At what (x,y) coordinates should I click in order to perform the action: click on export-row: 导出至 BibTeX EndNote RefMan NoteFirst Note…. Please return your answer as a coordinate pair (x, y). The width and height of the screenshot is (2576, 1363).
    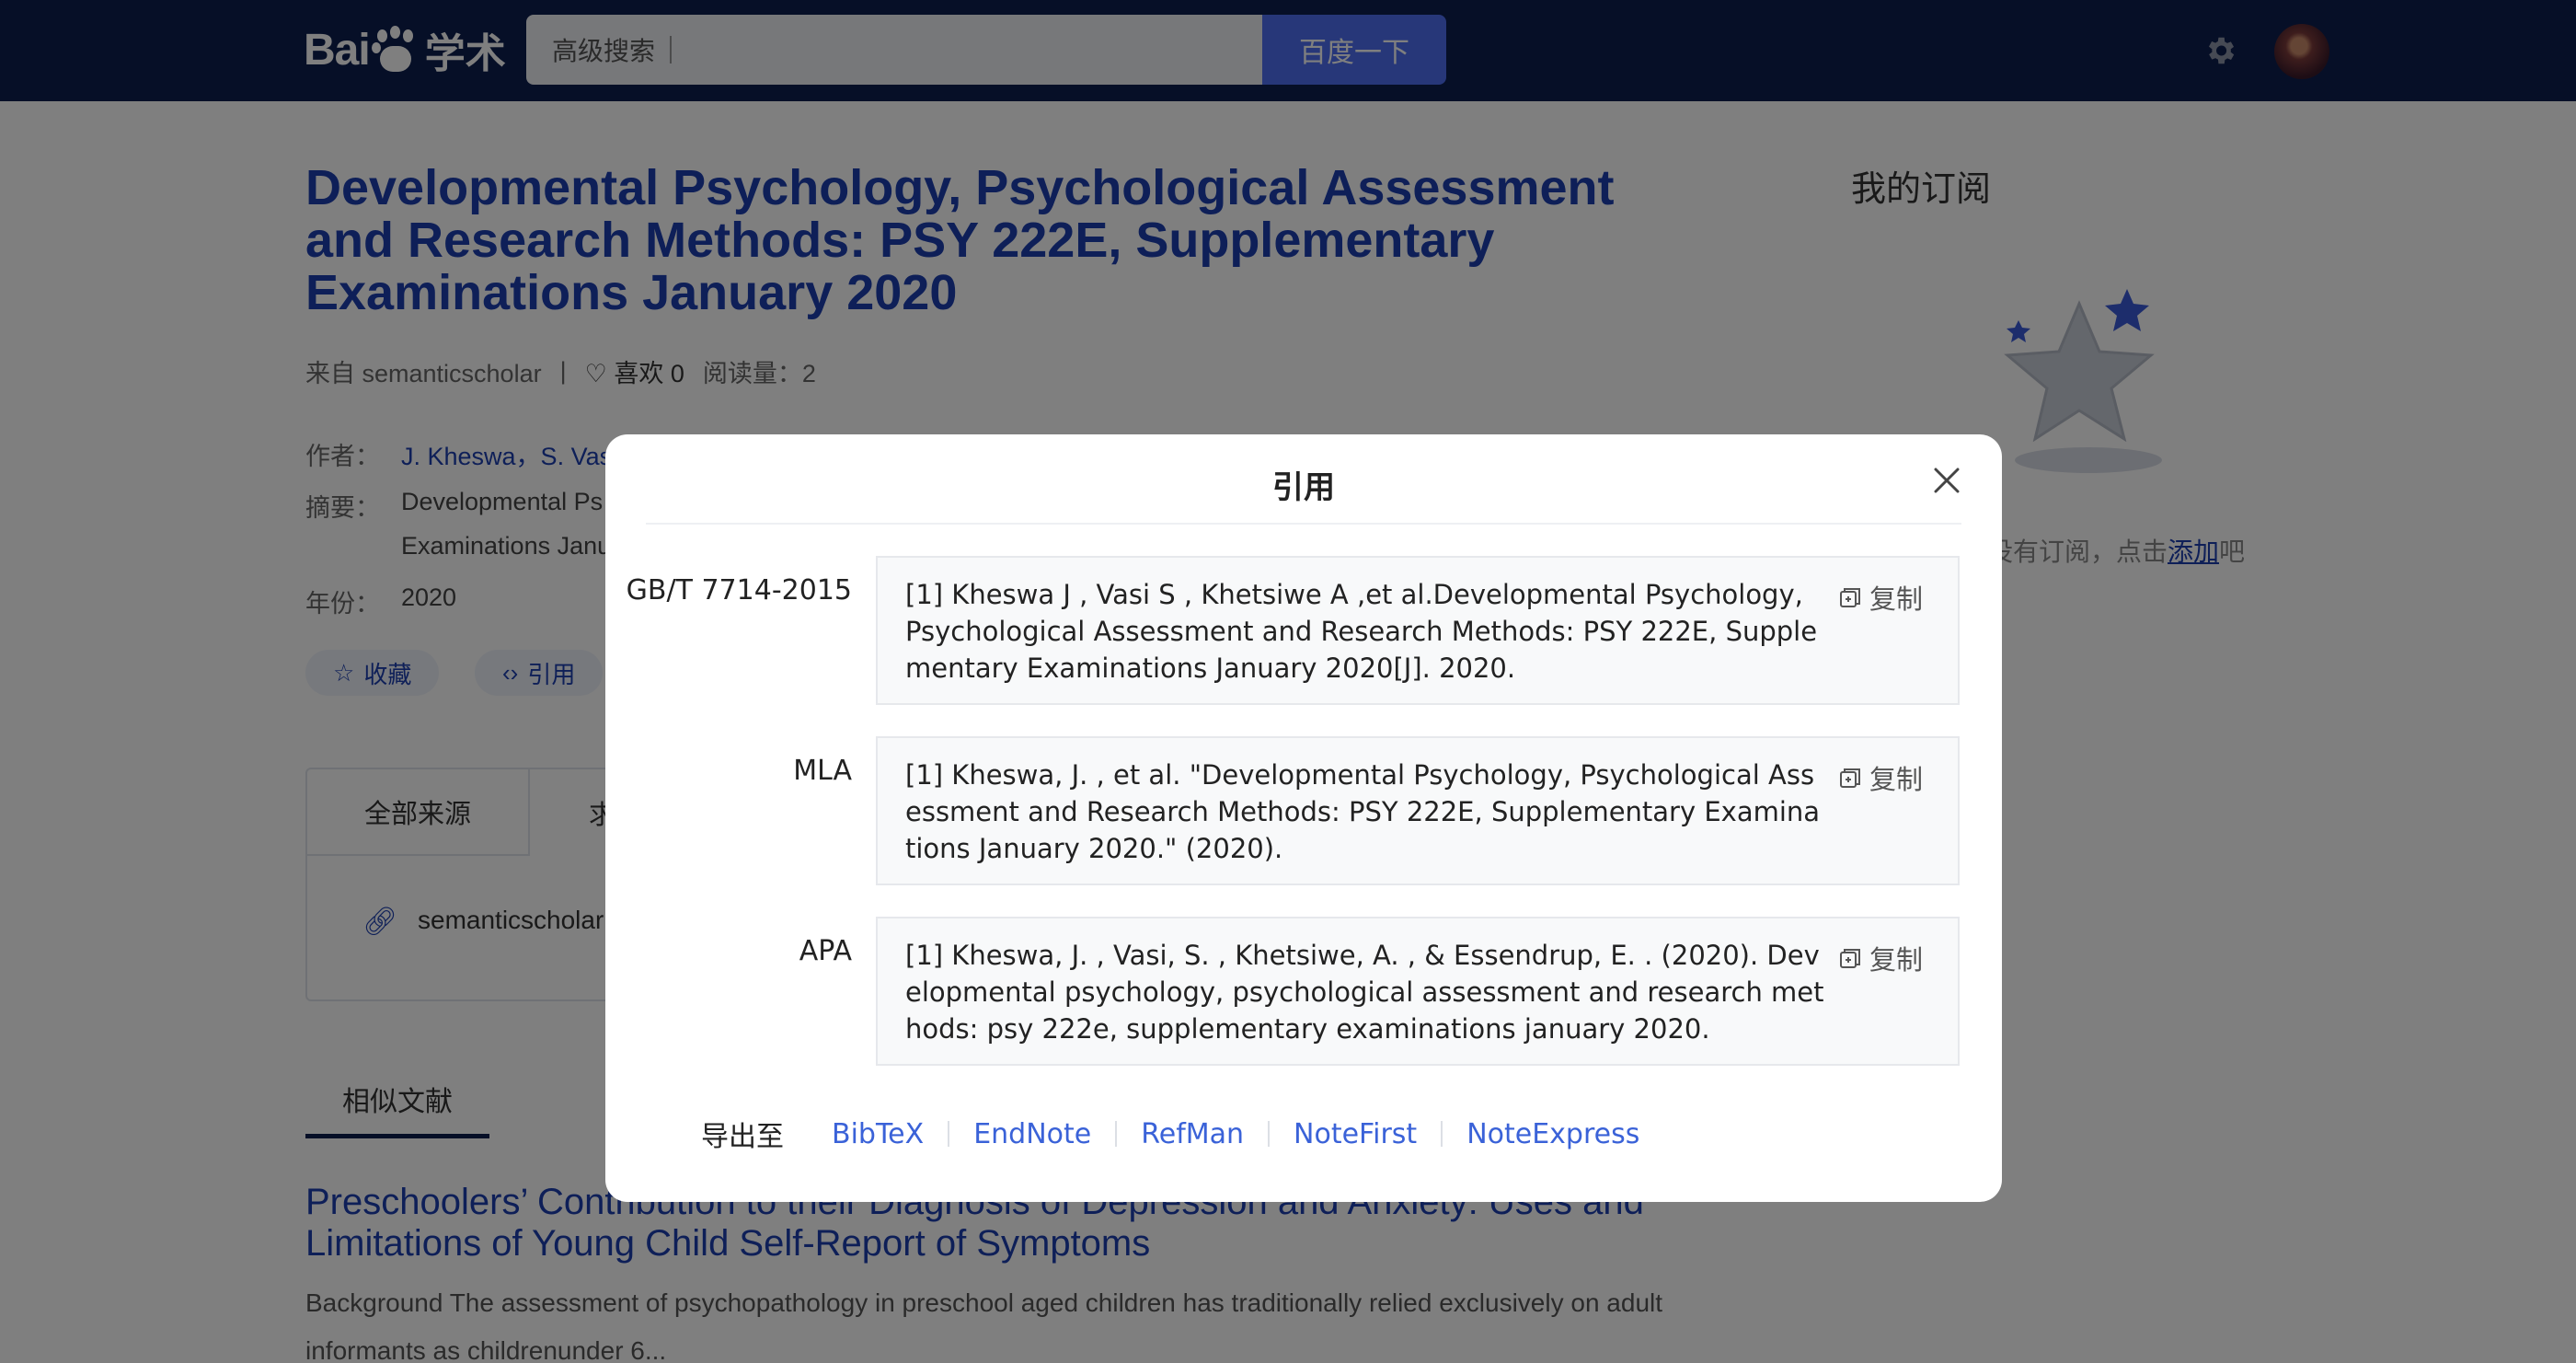
    Looking at the image, I should click on (1170, 1134).